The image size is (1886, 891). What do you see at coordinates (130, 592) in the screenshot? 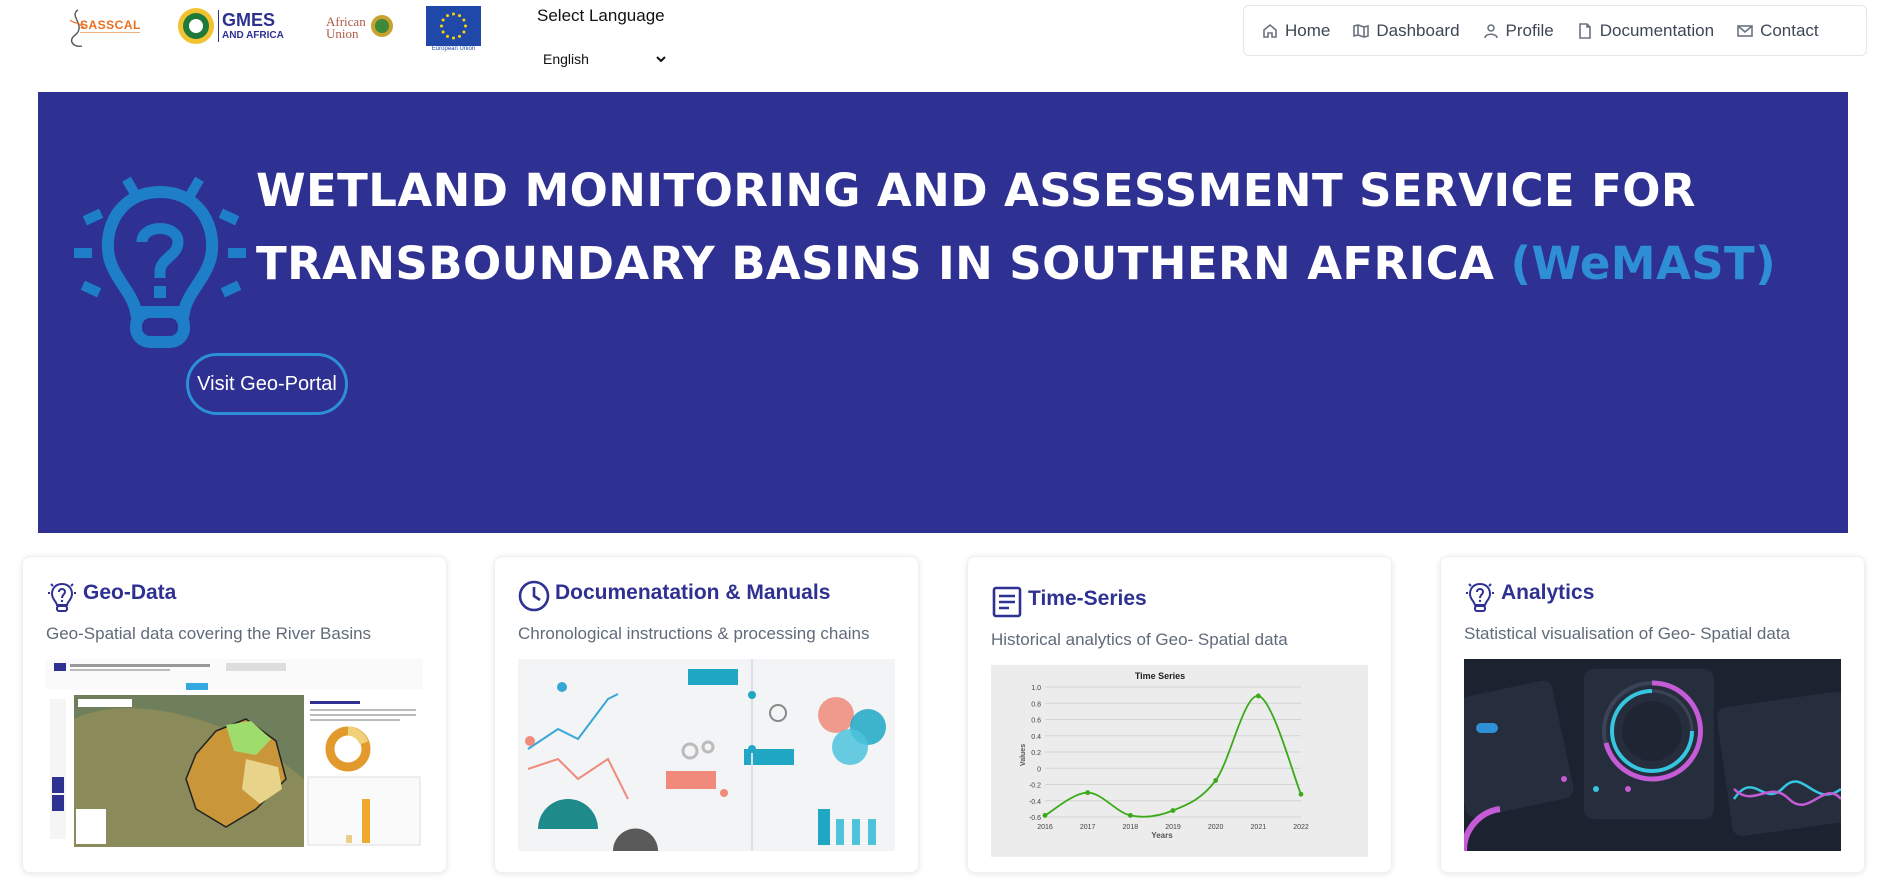
I see `card-title: Geo-Data` at bounding box center [130, 592].